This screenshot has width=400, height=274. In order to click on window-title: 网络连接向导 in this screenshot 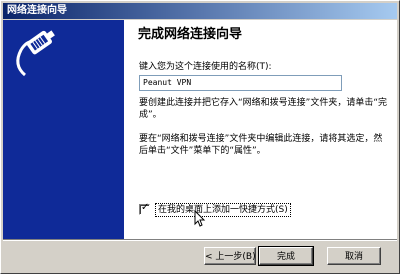, I will do `click(37, 10)`.